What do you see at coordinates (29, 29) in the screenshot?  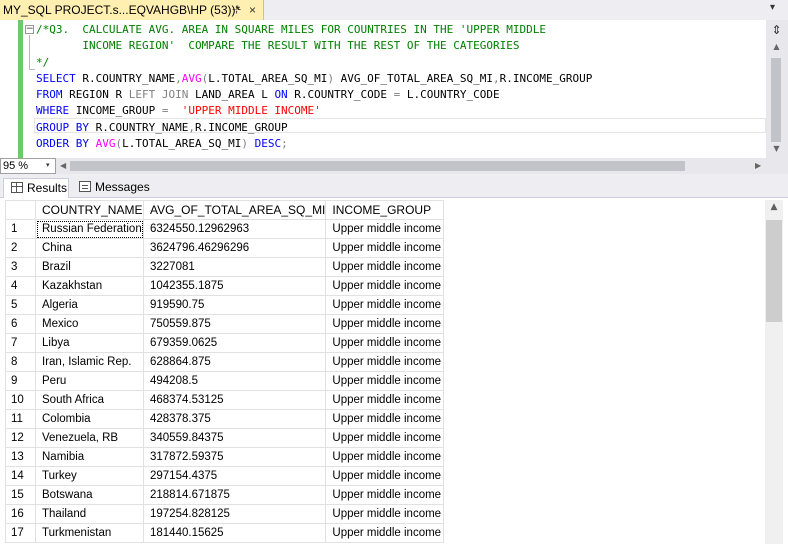 I see `collapse-icon: −` at bounding box center [29, 29].